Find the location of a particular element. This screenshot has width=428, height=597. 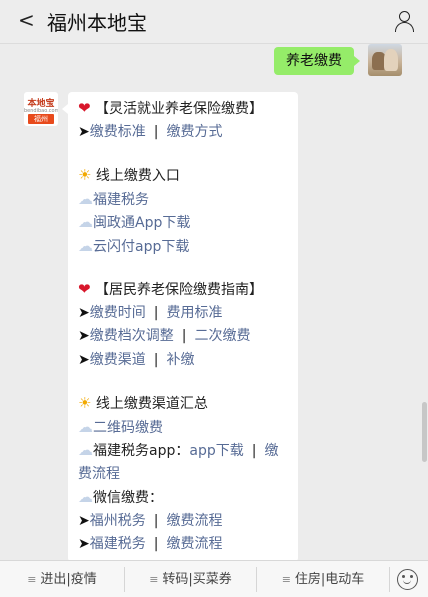

menu-tab-label: 转码|买菜券 is located at coordinates (197, 579).